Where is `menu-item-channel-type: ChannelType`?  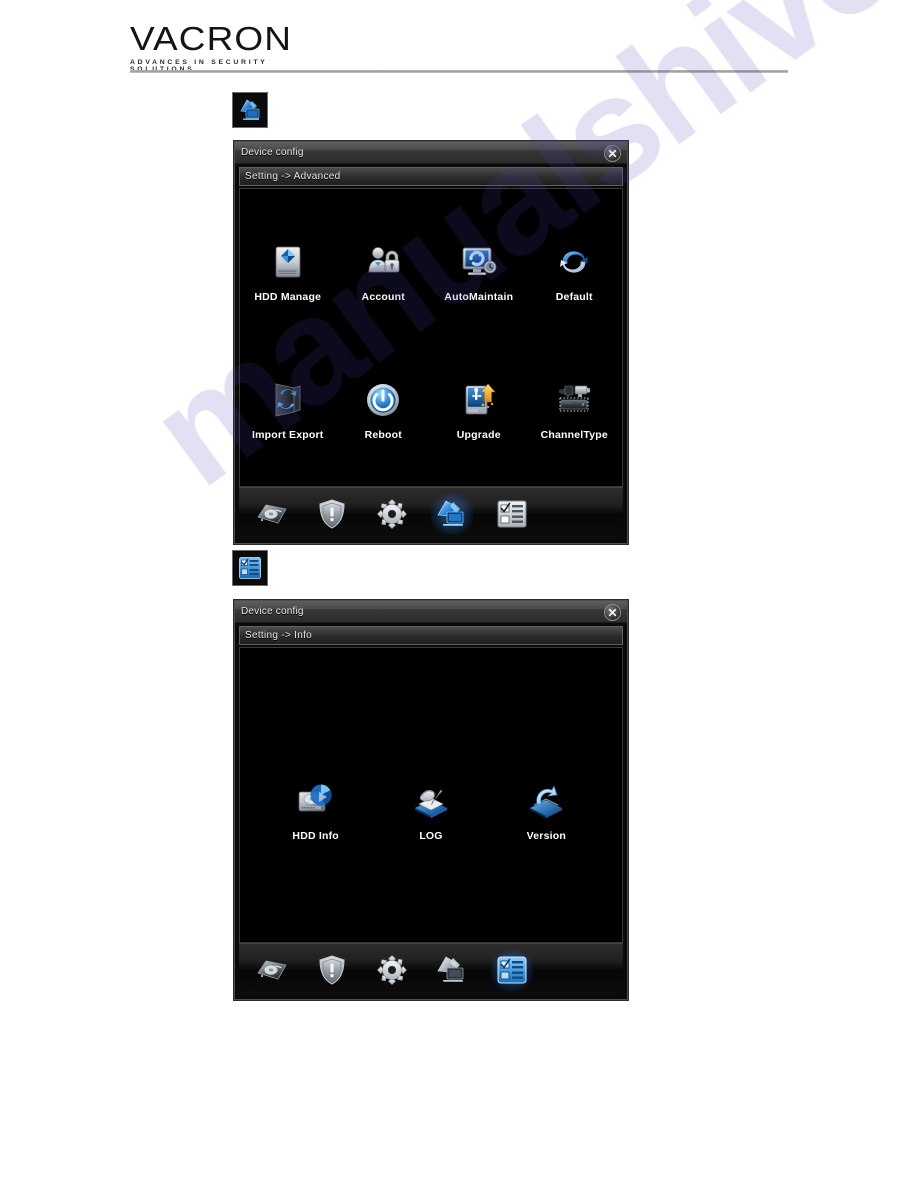 menu-item-channel-type: ChannelType is located at coordinates (575, 408).